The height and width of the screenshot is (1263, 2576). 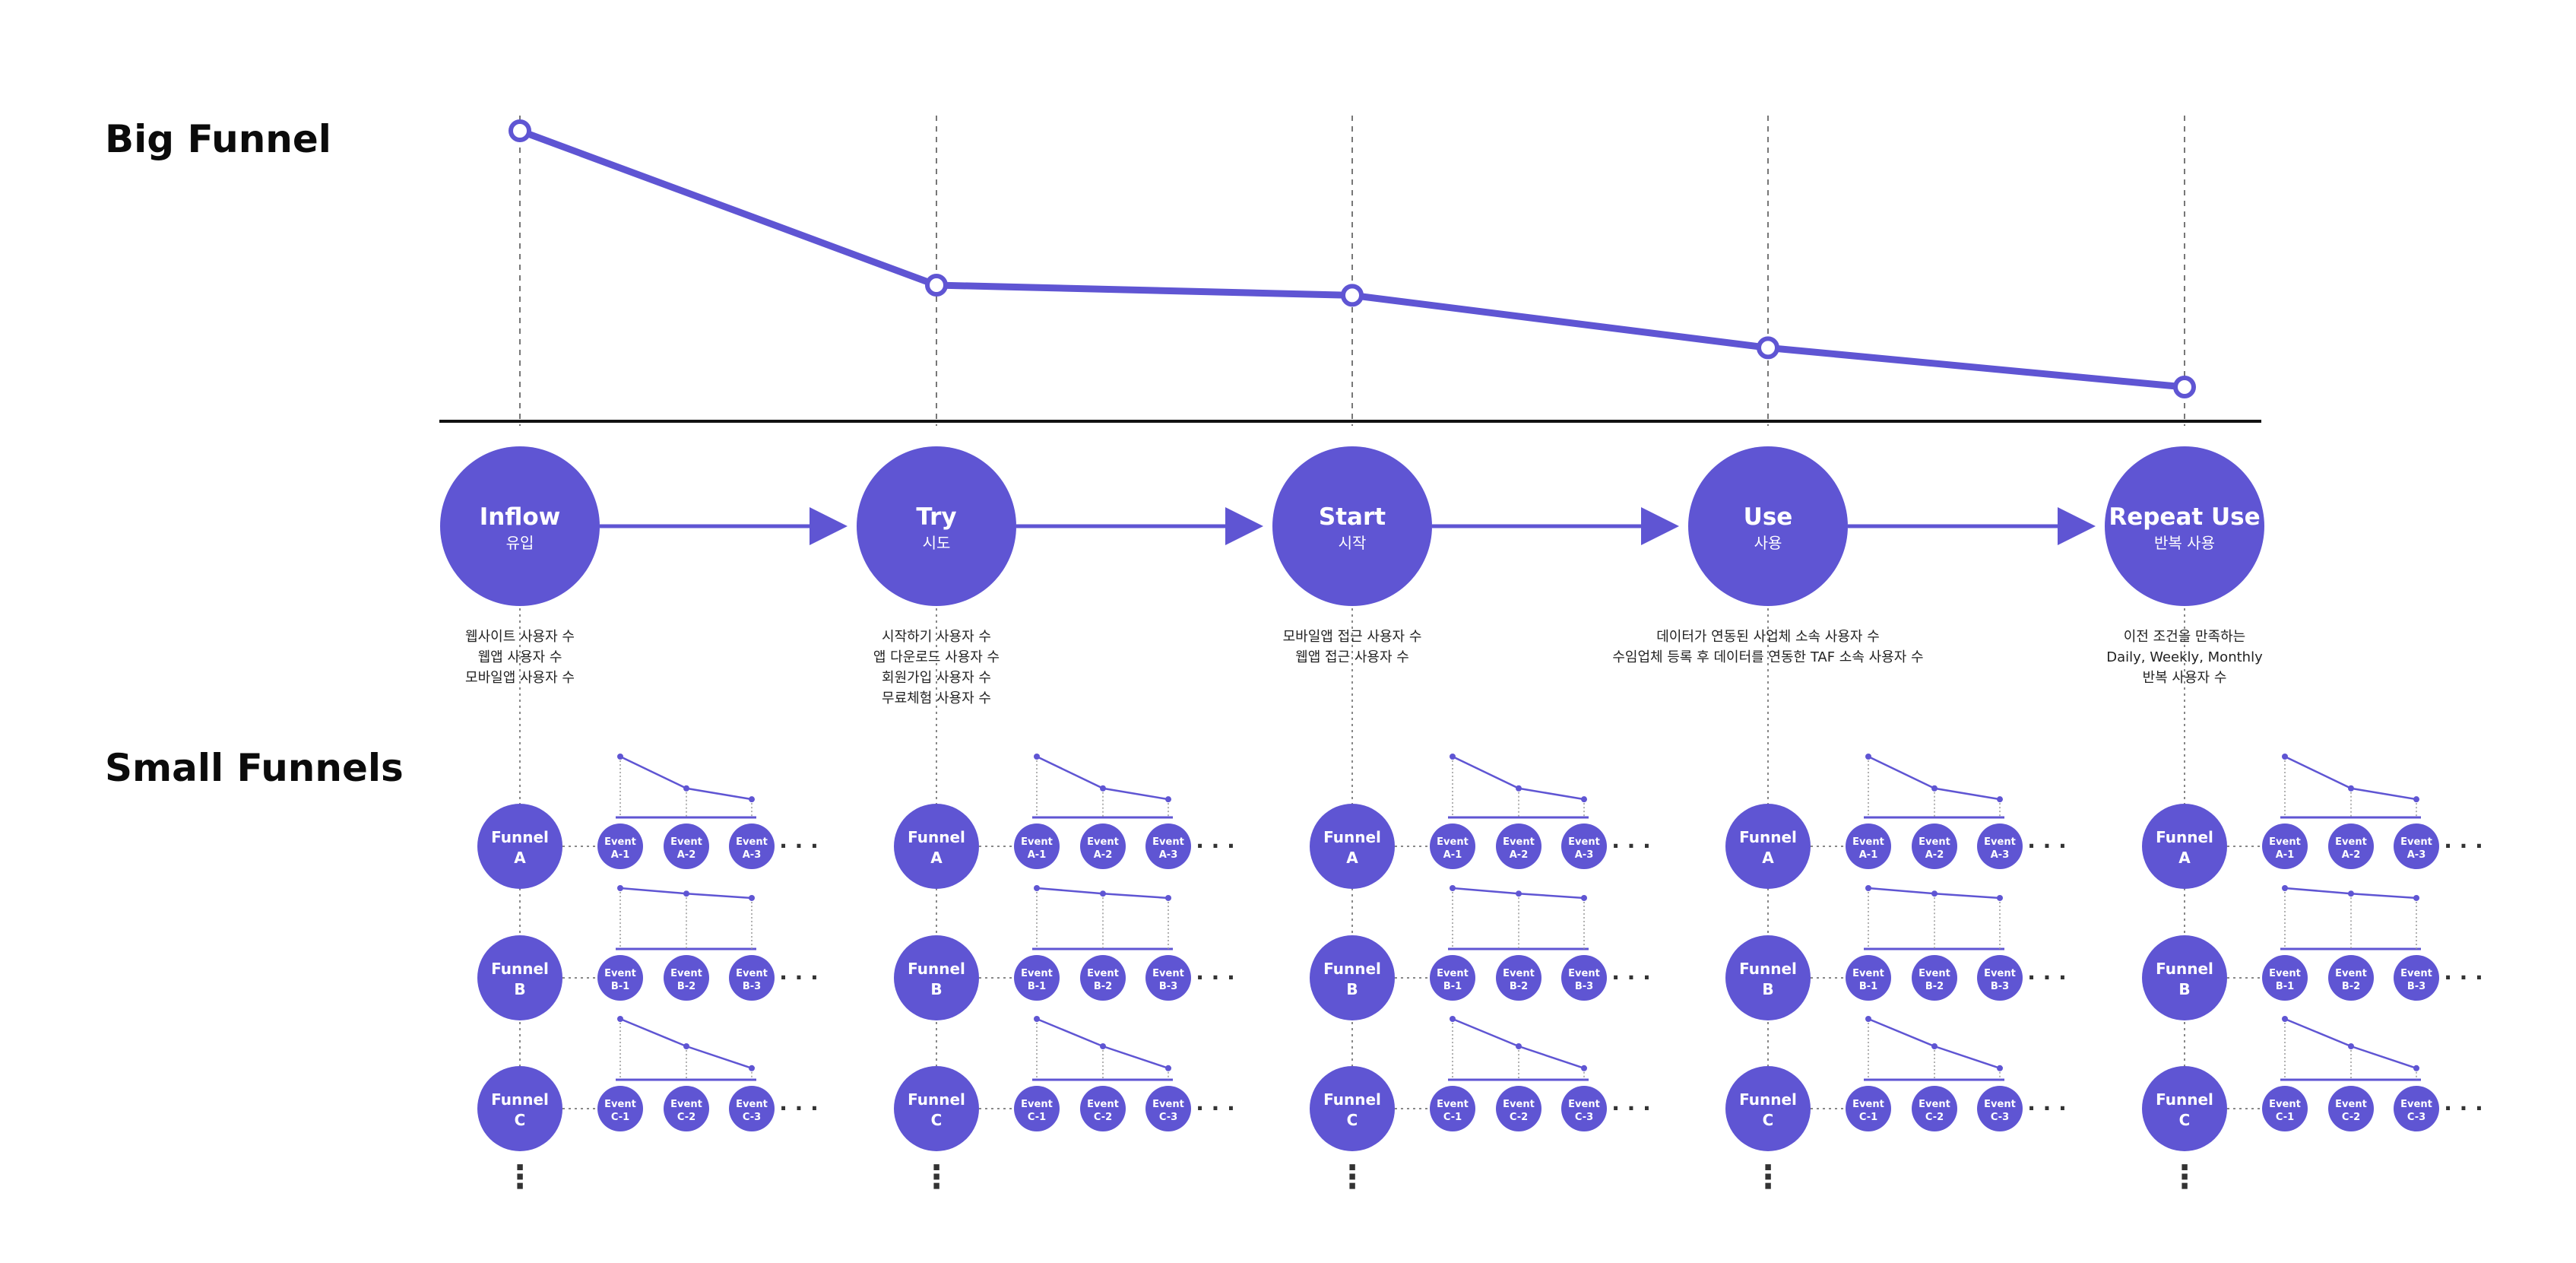 I want to click on stage-subtitle: 사용, so click(x=1768, y=543).